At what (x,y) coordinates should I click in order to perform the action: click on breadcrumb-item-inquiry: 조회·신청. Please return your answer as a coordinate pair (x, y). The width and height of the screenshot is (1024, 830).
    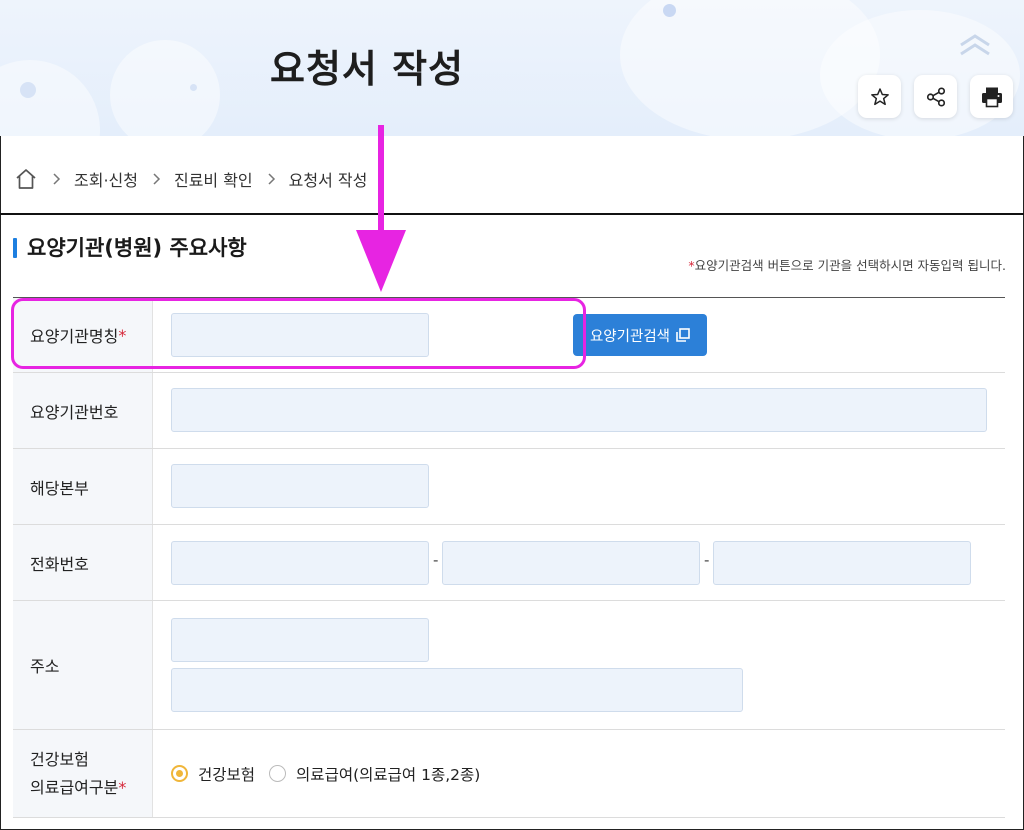
    Looking at the image, I should click on (106, 179).